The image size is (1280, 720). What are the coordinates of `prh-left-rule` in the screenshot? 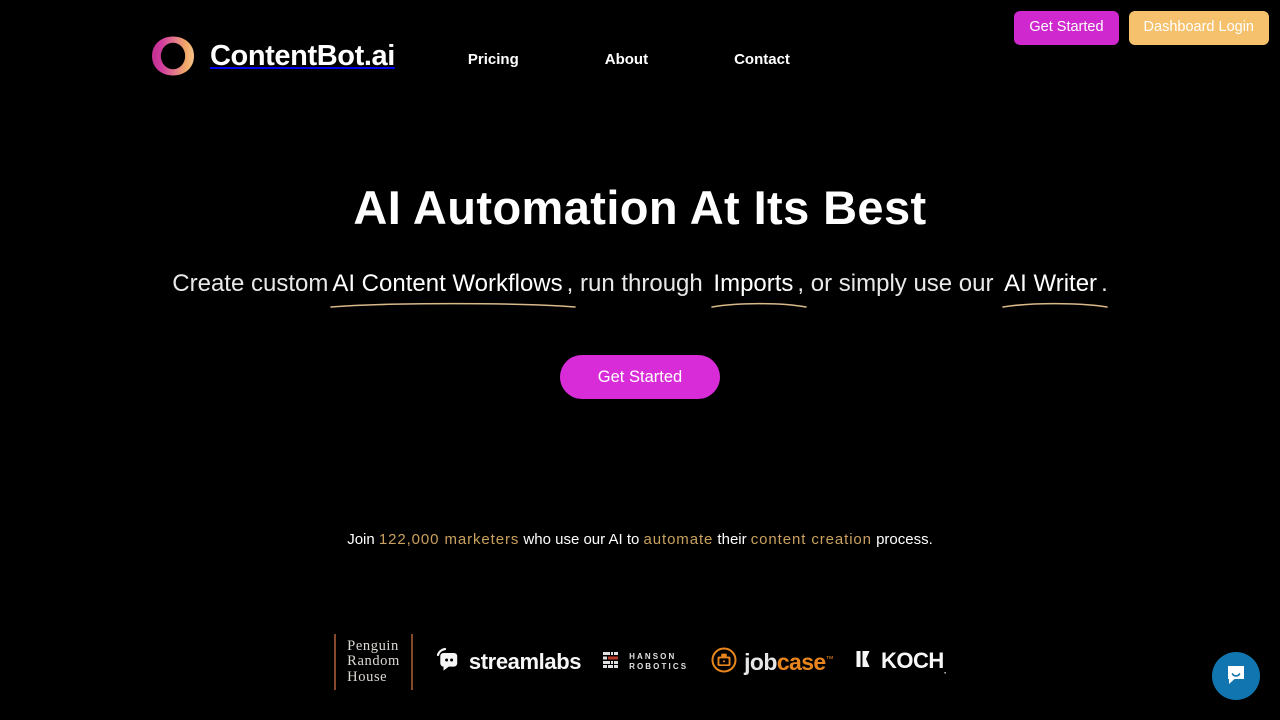 It's located at (335, 662).